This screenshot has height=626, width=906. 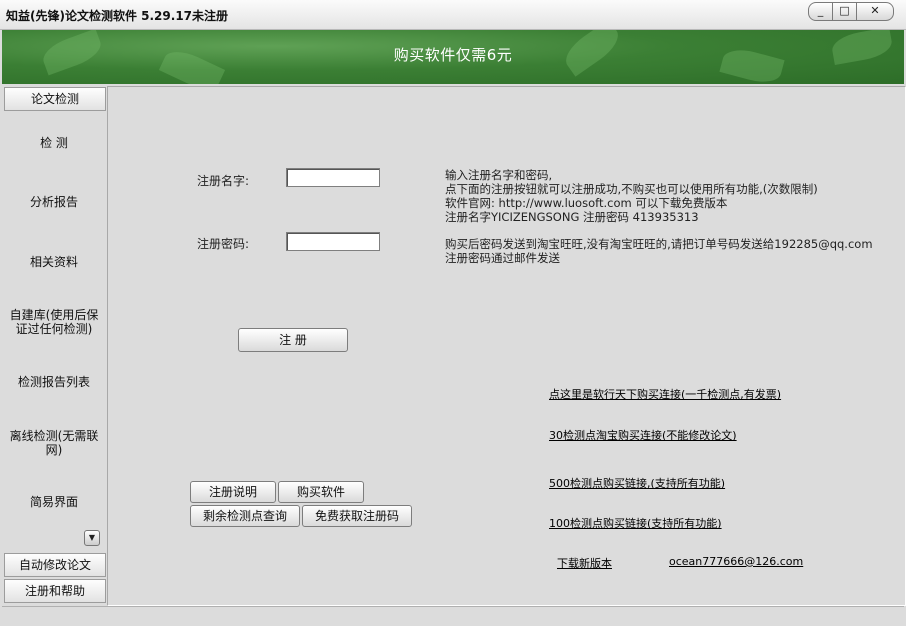 I want to click on register-name-label: 注册名字:, so click(x=223, y=181).